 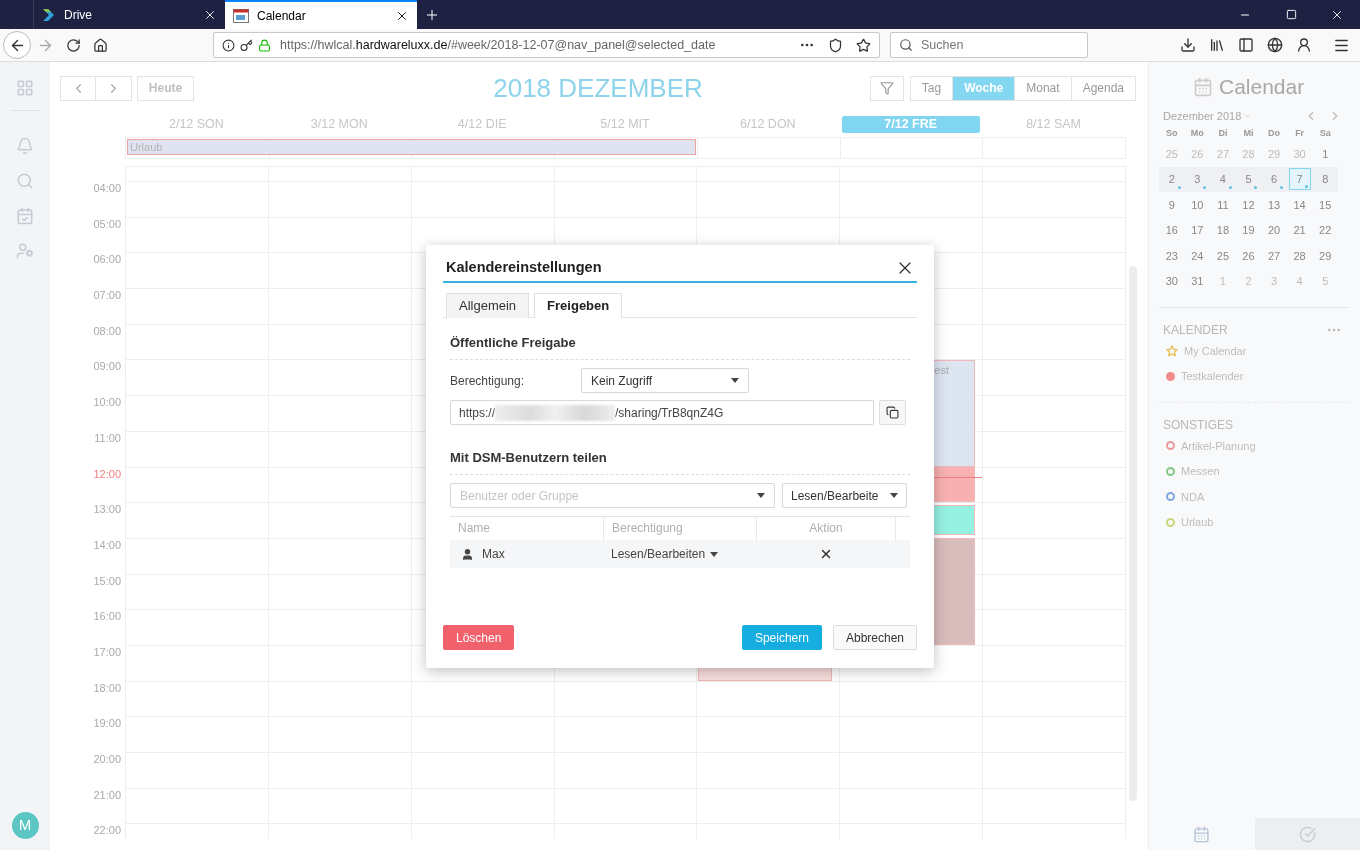 What do you see at coordinates (598, 88) in the screenshot?
I see `month-title: 2018 DEZEMBER` at bounding box center [598, 88].